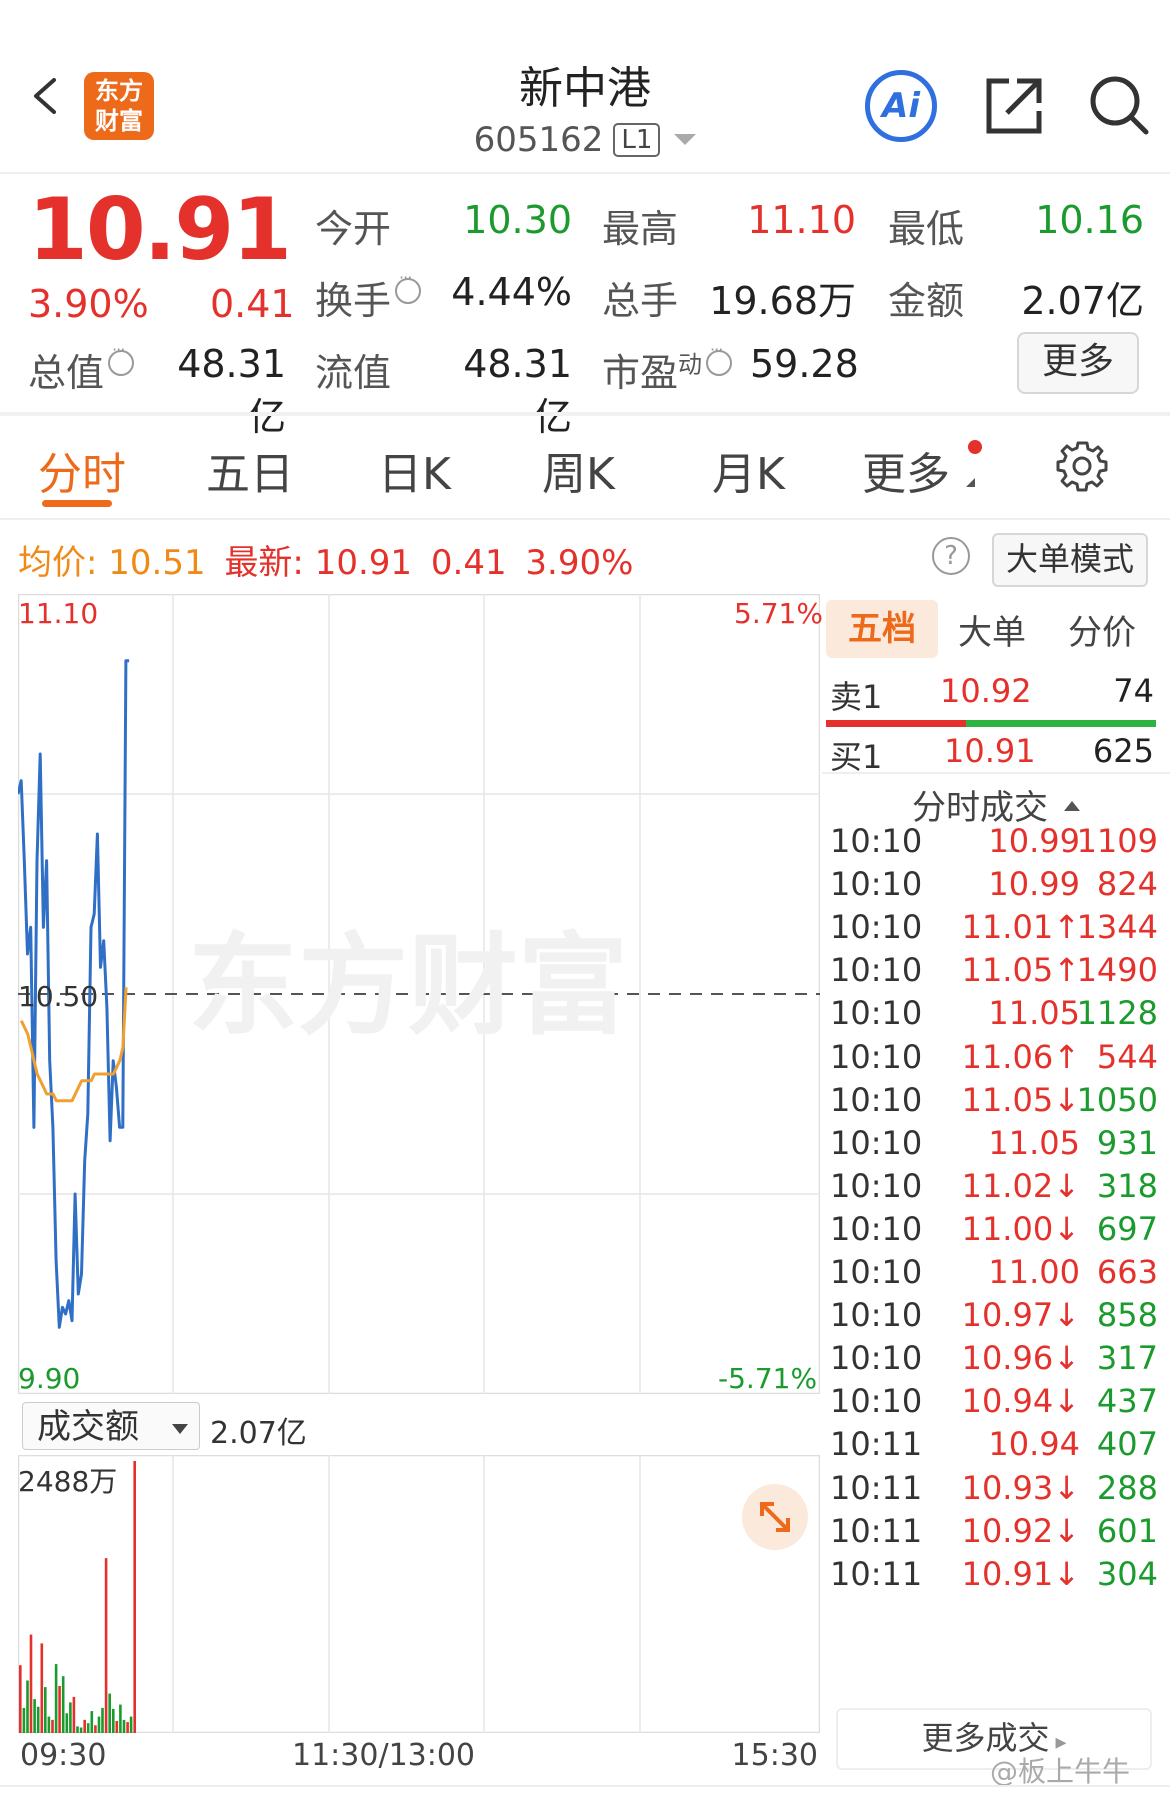 Image resolution: width=1170 pixels, height=1804 pixels. I want to click on tab-order-book: 五档, so click(882, 629).